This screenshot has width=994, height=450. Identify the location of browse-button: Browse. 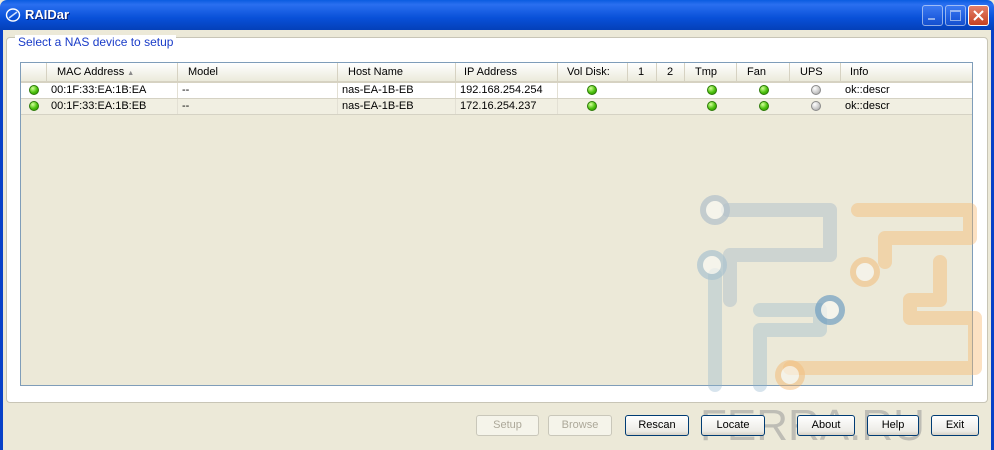
(580, 425).